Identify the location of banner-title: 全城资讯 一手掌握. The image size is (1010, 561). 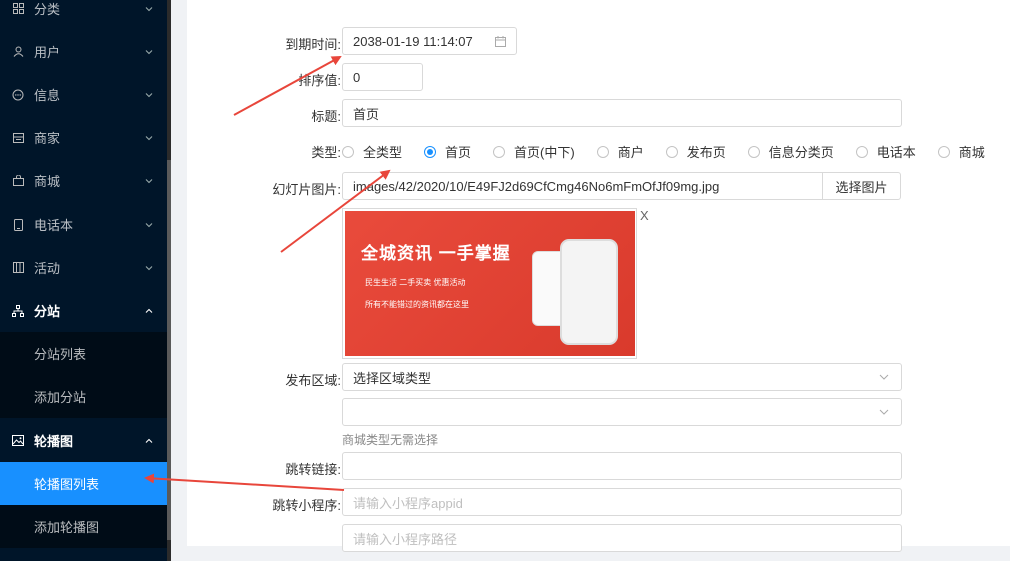
(436, 253).